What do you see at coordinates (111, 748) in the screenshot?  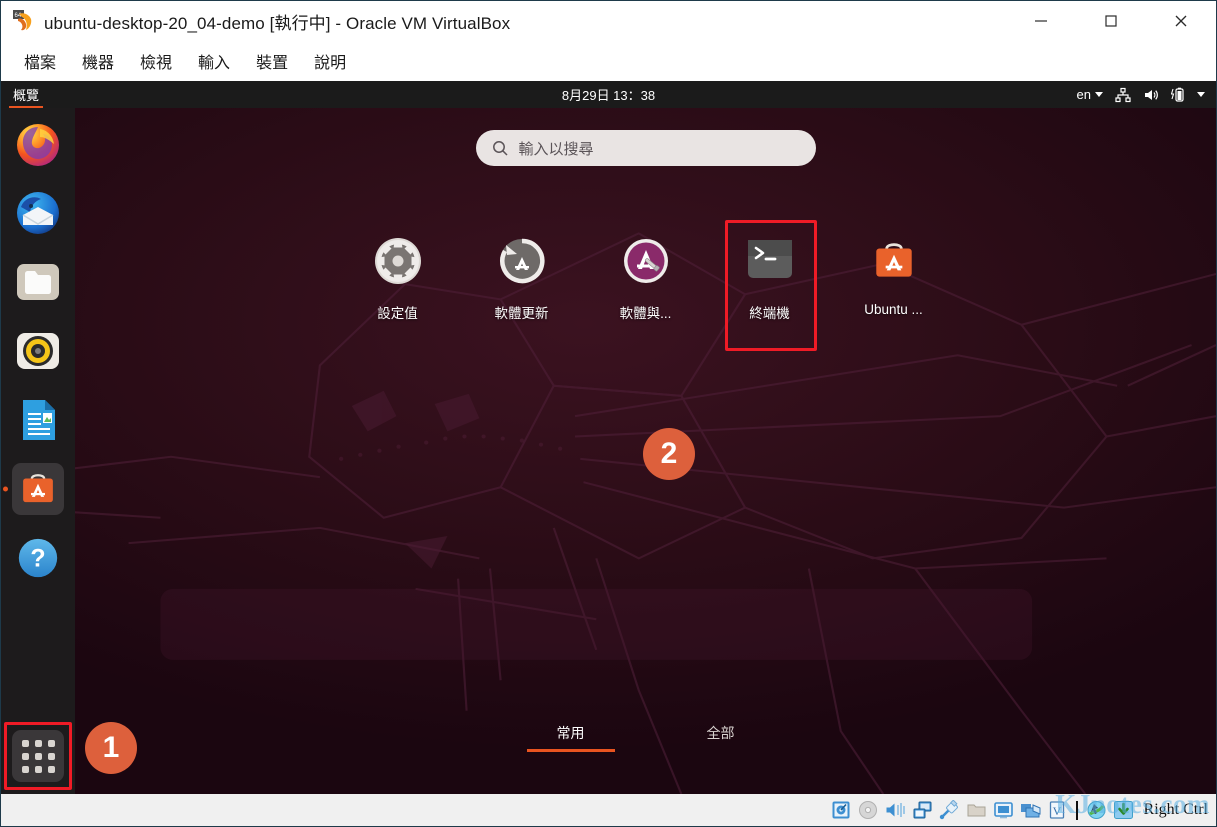 I see `step-badge-1: 1` at bounding box center [111, 748].